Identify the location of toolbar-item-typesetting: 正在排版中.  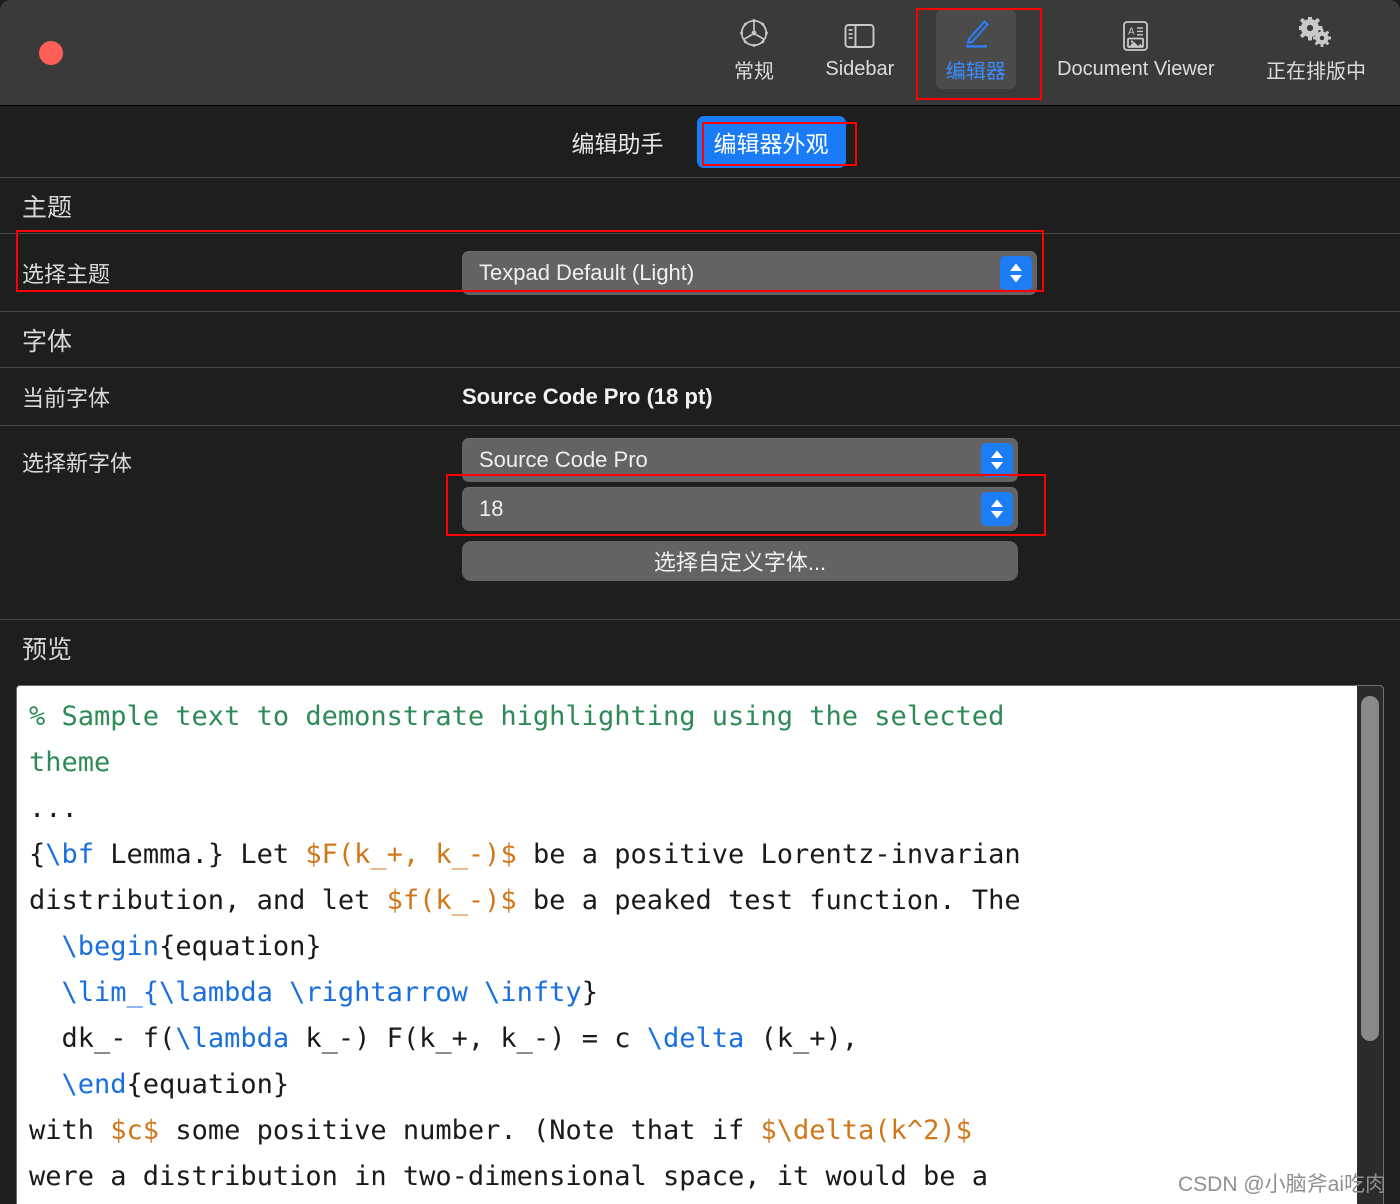
(1316, 49).